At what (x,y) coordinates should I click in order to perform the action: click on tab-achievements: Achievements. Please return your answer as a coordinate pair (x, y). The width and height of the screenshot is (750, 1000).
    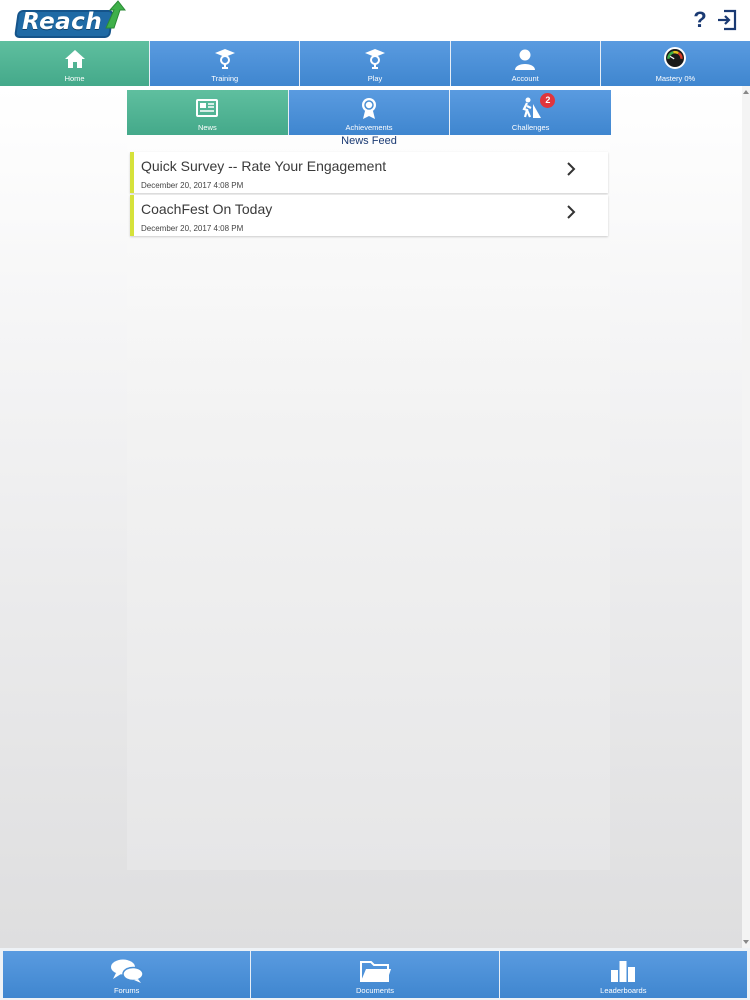
    Looking at the image, I should click on (369, 112).